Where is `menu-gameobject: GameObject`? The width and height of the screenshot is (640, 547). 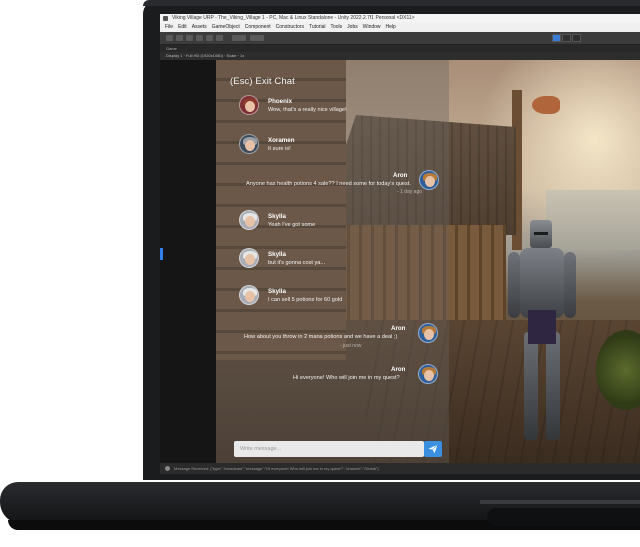
menu-gameobject: GameObject is located at coordinates (226, 27).